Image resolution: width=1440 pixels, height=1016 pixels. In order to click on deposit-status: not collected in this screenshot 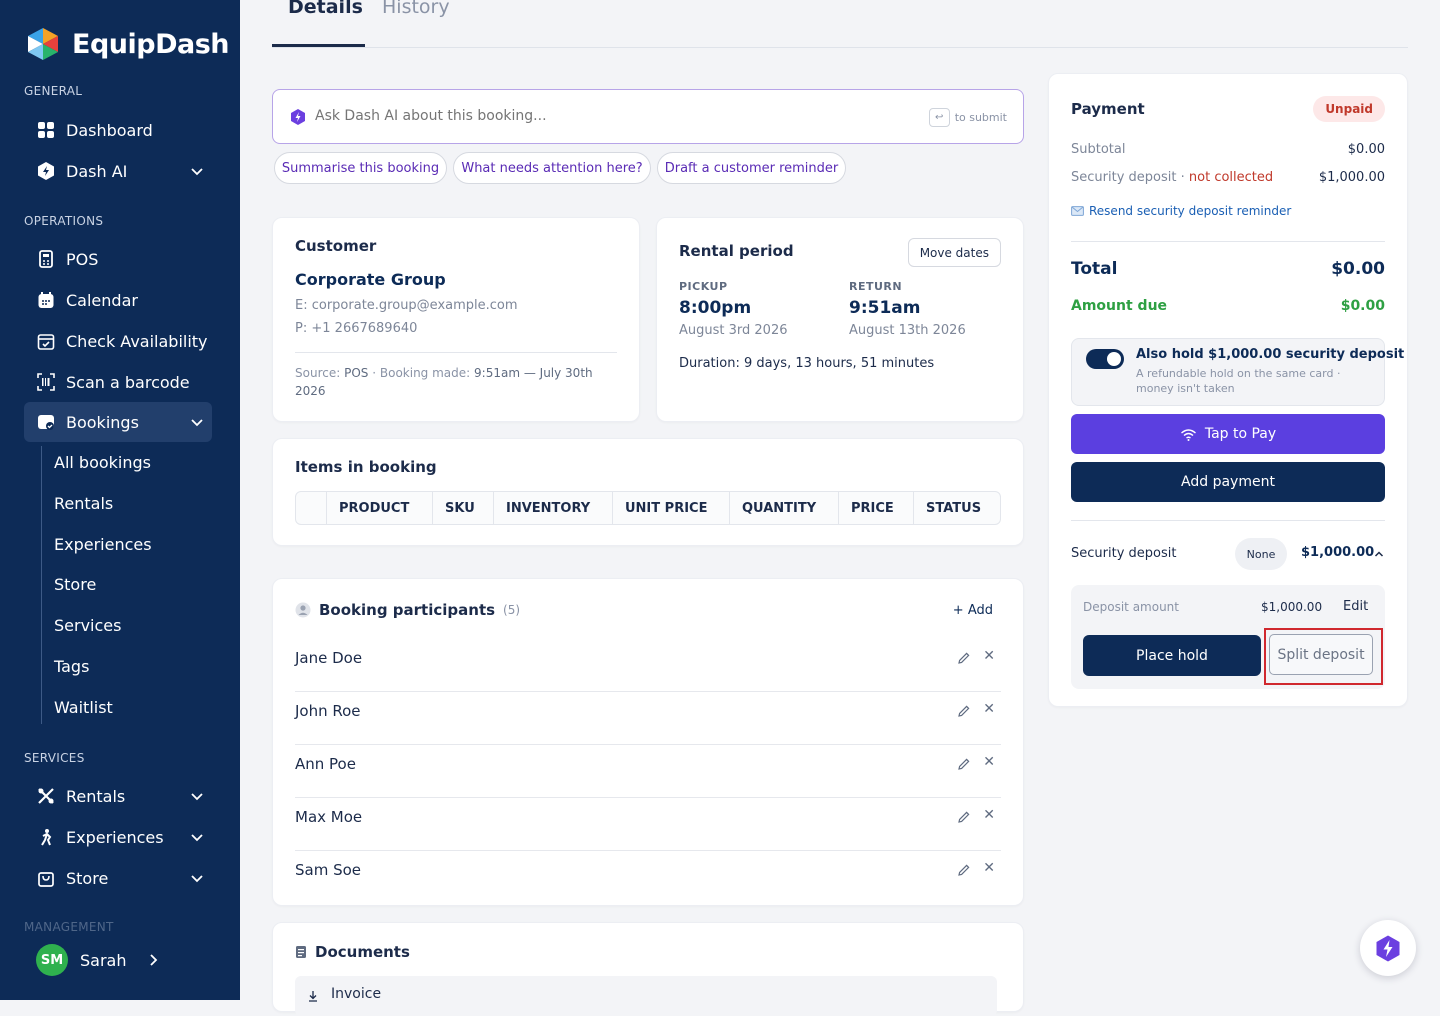, I will do `click(1231, 177)`.